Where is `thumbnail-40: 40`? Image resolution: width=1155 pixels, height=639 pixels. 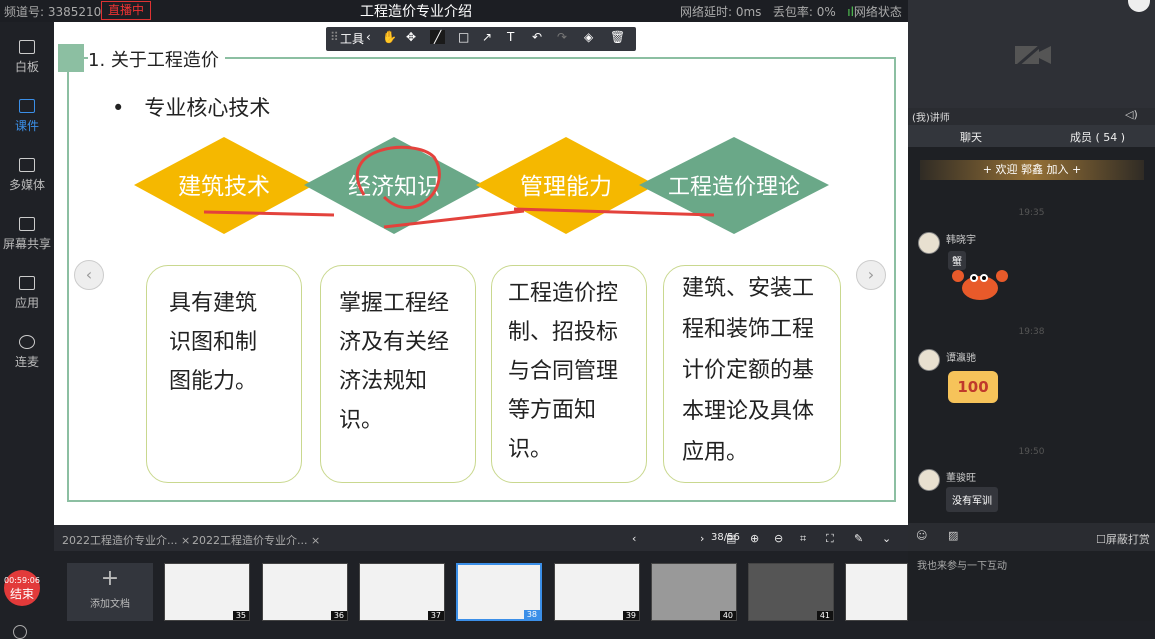 thumbnail-40: 40 is located at coordinates (694, 592).